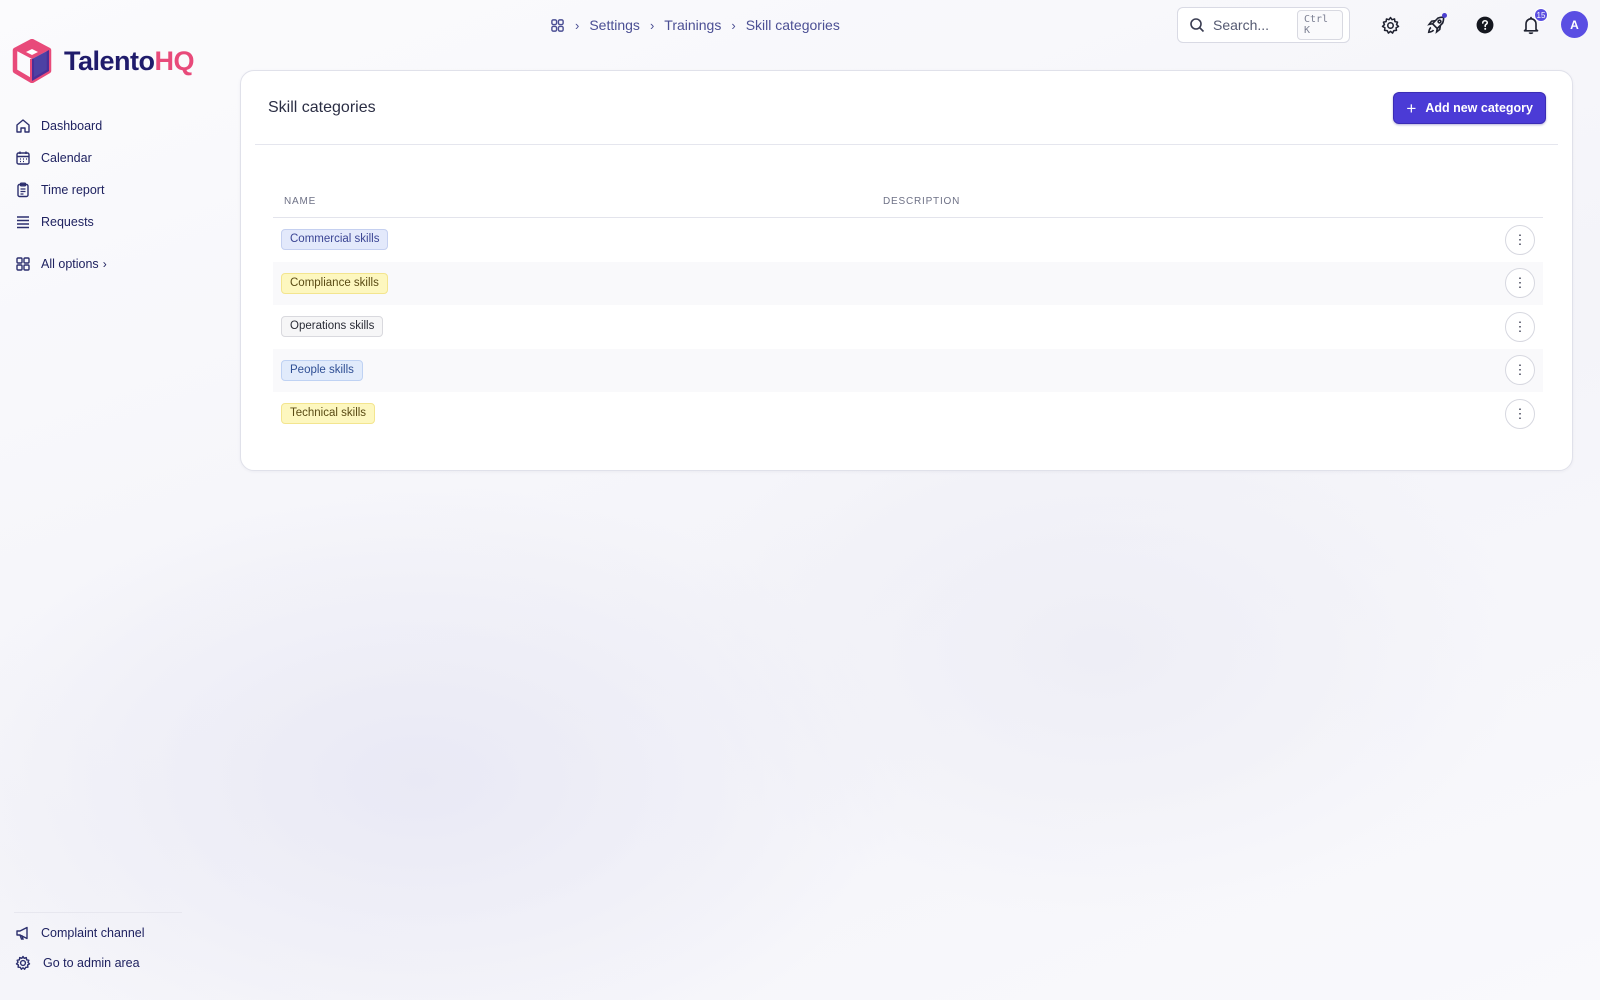 The image size is (1600, 1000). What do you see at coordinates (1541, 15) in the screenshot?
I see `notification-count-badge: 15` at bounding box center [1541, 15].